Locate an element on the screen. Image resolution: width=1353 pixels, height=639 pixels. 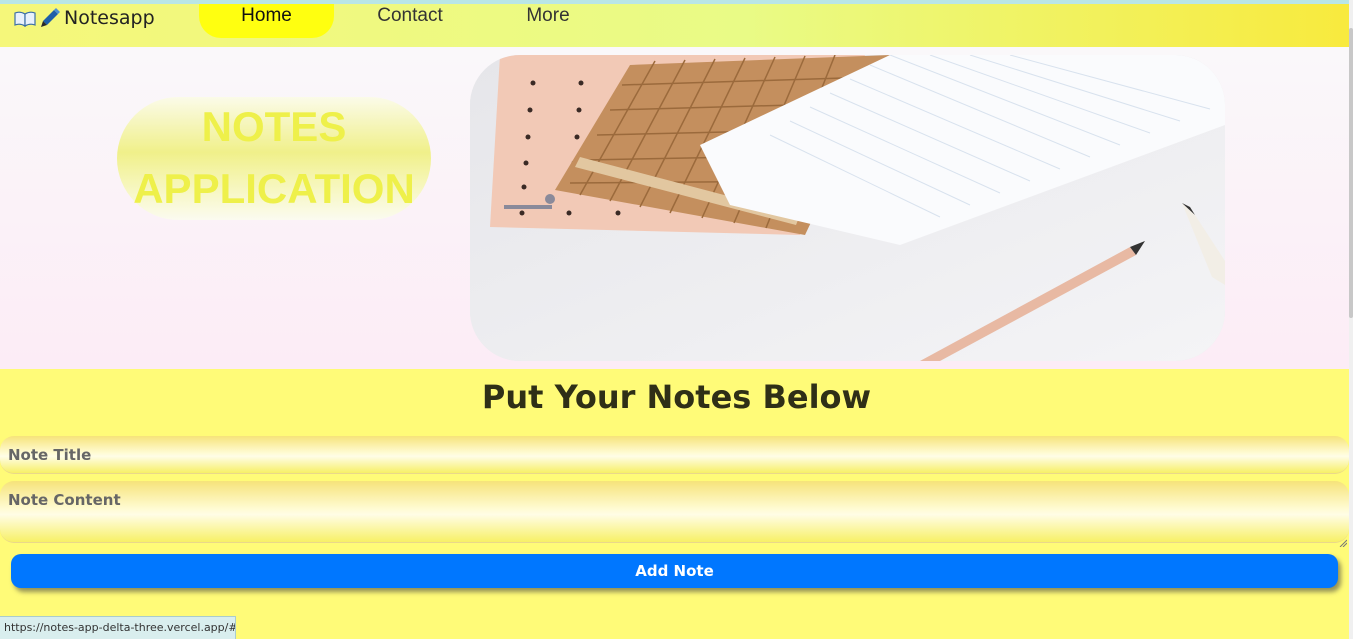
nav-link-contact: Contact is located at coordinates (410, 21).